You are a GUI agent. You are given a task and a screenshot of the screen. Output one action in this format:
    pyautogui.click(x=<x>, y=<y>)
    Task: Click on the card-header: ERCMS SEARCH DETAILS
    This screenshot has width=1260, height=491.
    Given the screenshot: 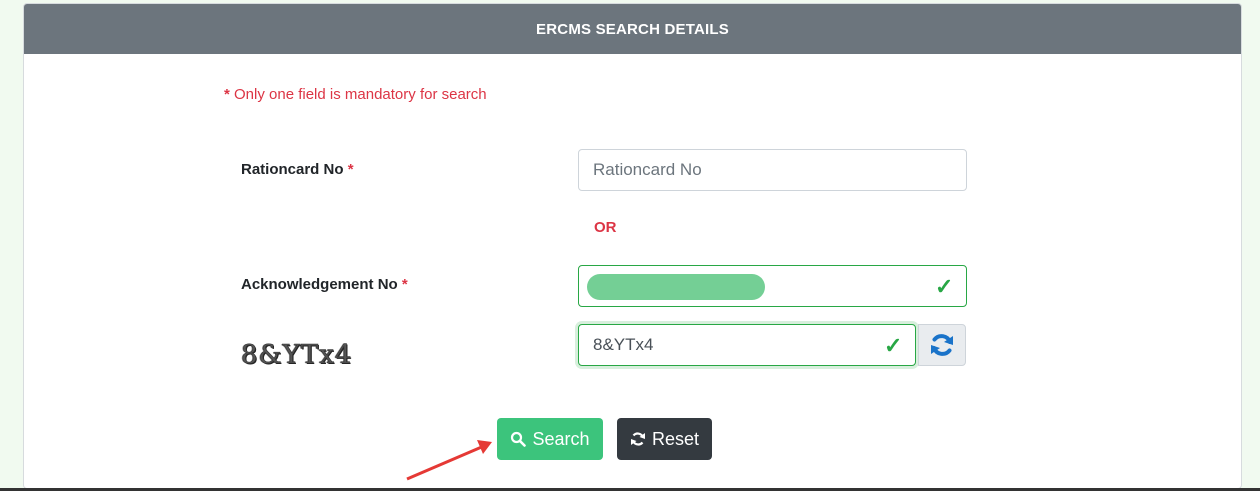 What is the action you would take?
    pyautogui.click(x=632, y=29)
    